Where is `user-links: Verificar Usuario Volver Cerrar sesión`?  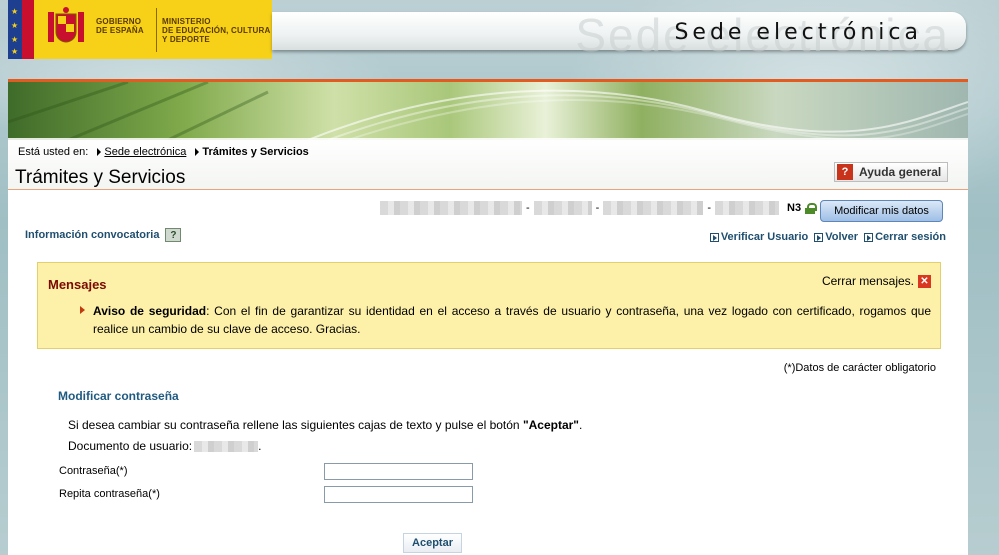 user-links: Verificar Usuario Volver Cerrar sesión is located at coordinates (827, 237).